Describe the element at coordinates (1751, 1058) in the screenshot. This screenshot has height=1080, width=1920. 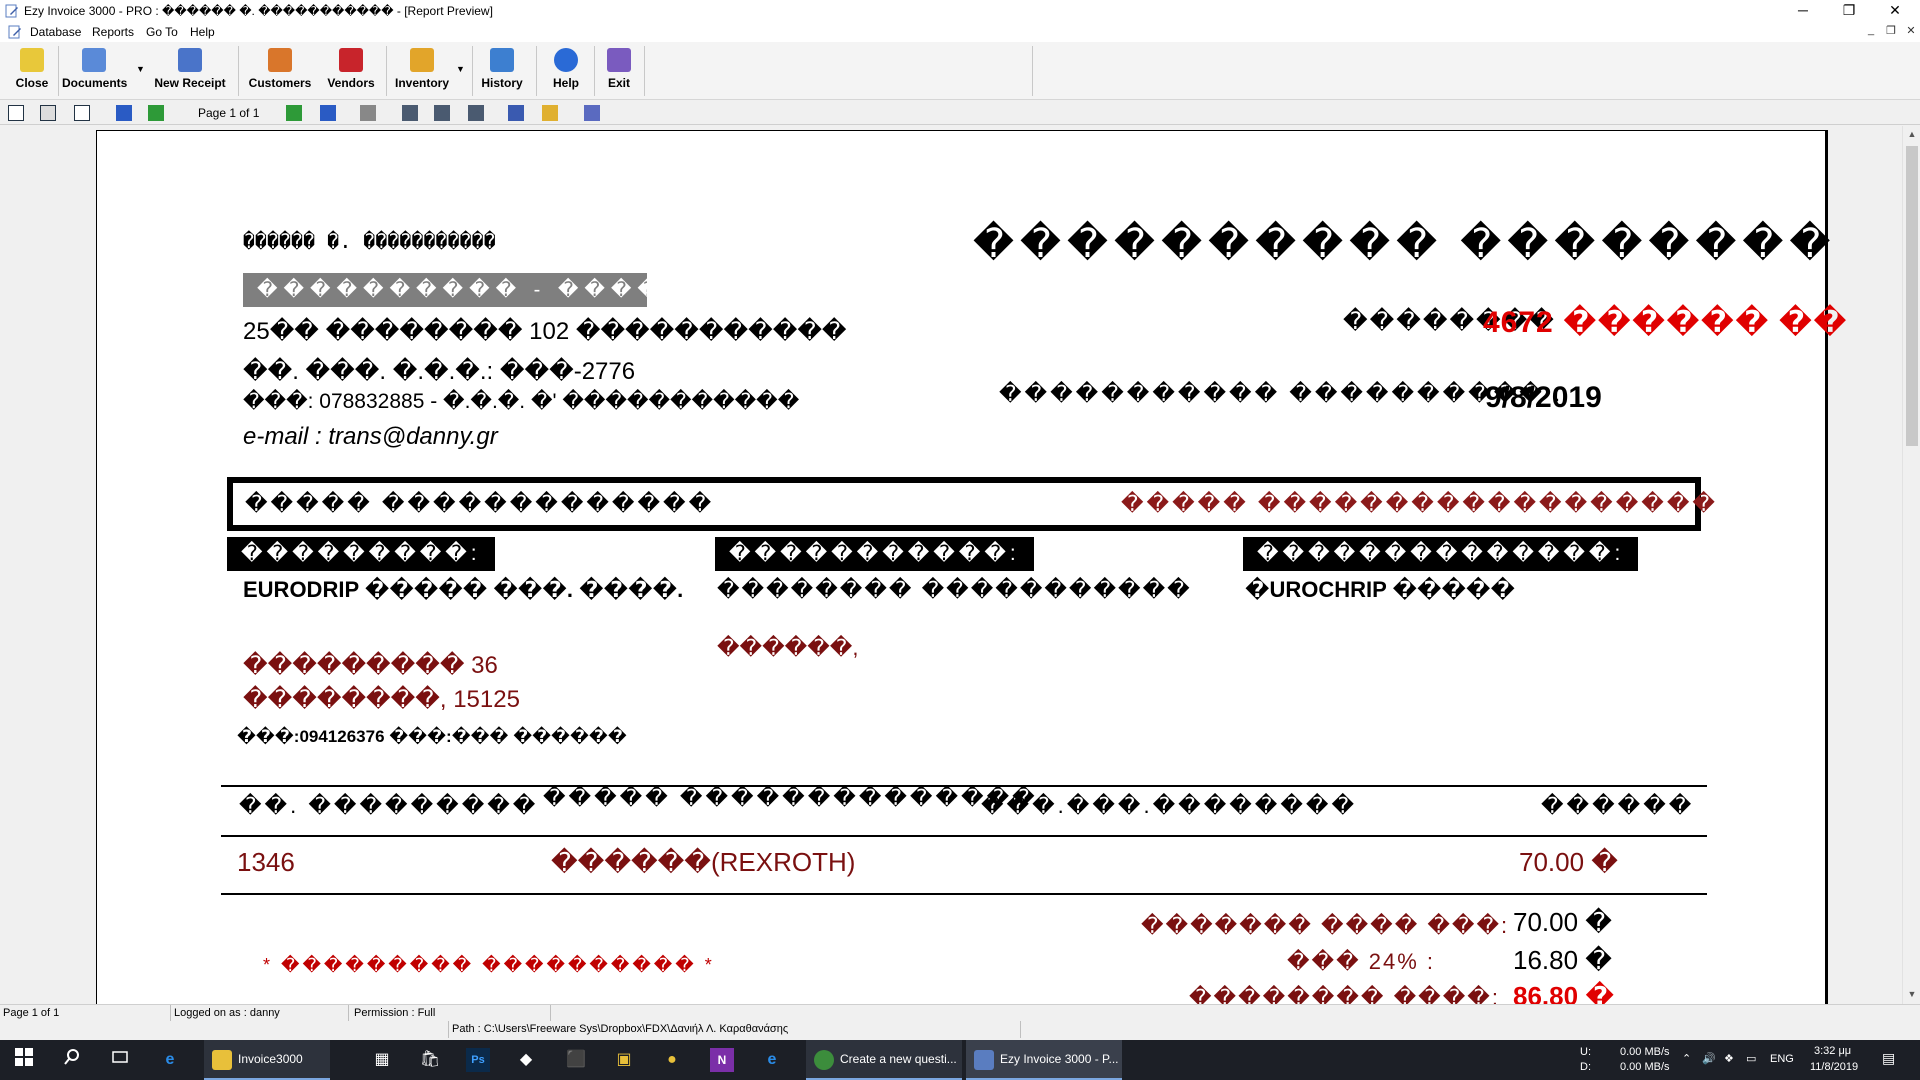
I see `network-icon: ▭` at that location.